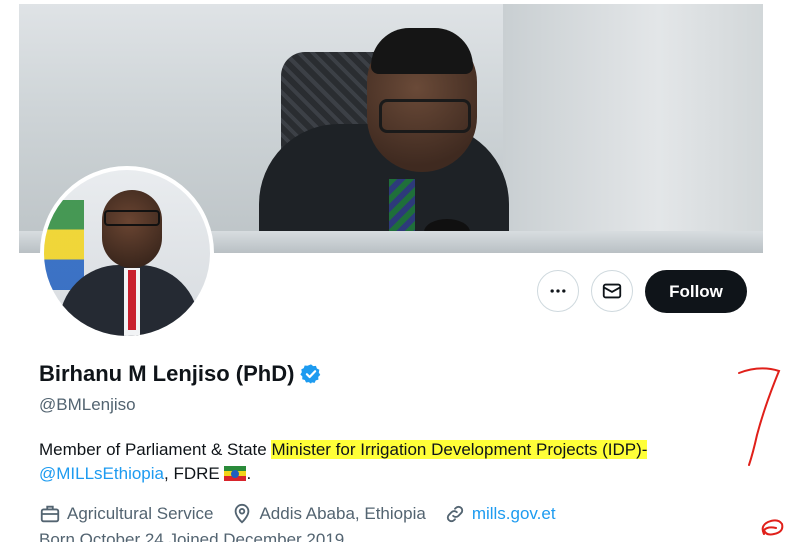 The height and width of the screenshot is (542, 789). I want to click on avatar-tie, so click(132, 300).